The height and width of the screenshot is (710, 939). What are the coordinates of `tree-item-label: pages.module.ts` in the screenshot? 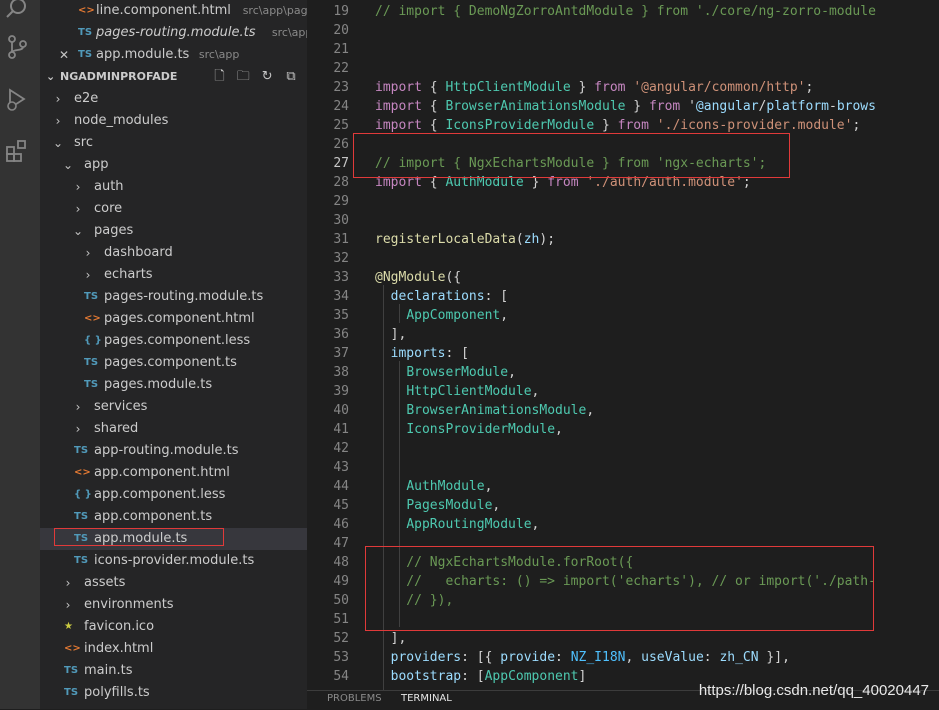 It's located at (158, 384).